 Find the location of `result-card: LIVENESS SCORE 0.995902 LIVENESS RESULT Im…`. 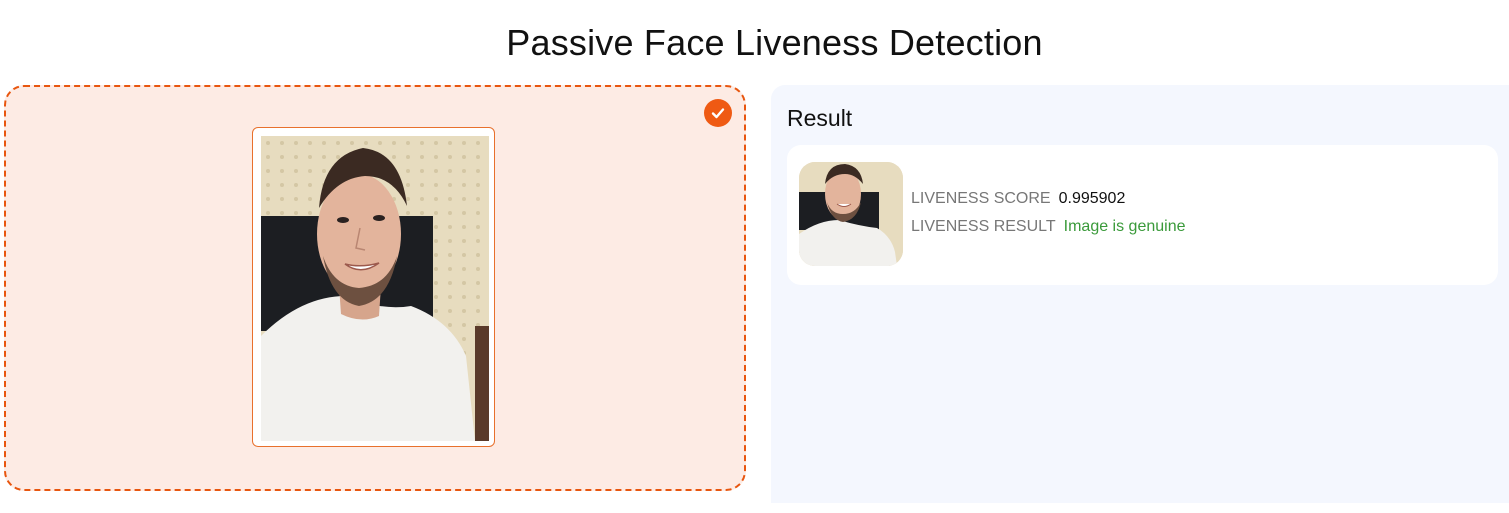

result-card: LIVENESS SCORE 0.995902 LIVENESS RESULT Im… is located at coordinates (1142, 215).